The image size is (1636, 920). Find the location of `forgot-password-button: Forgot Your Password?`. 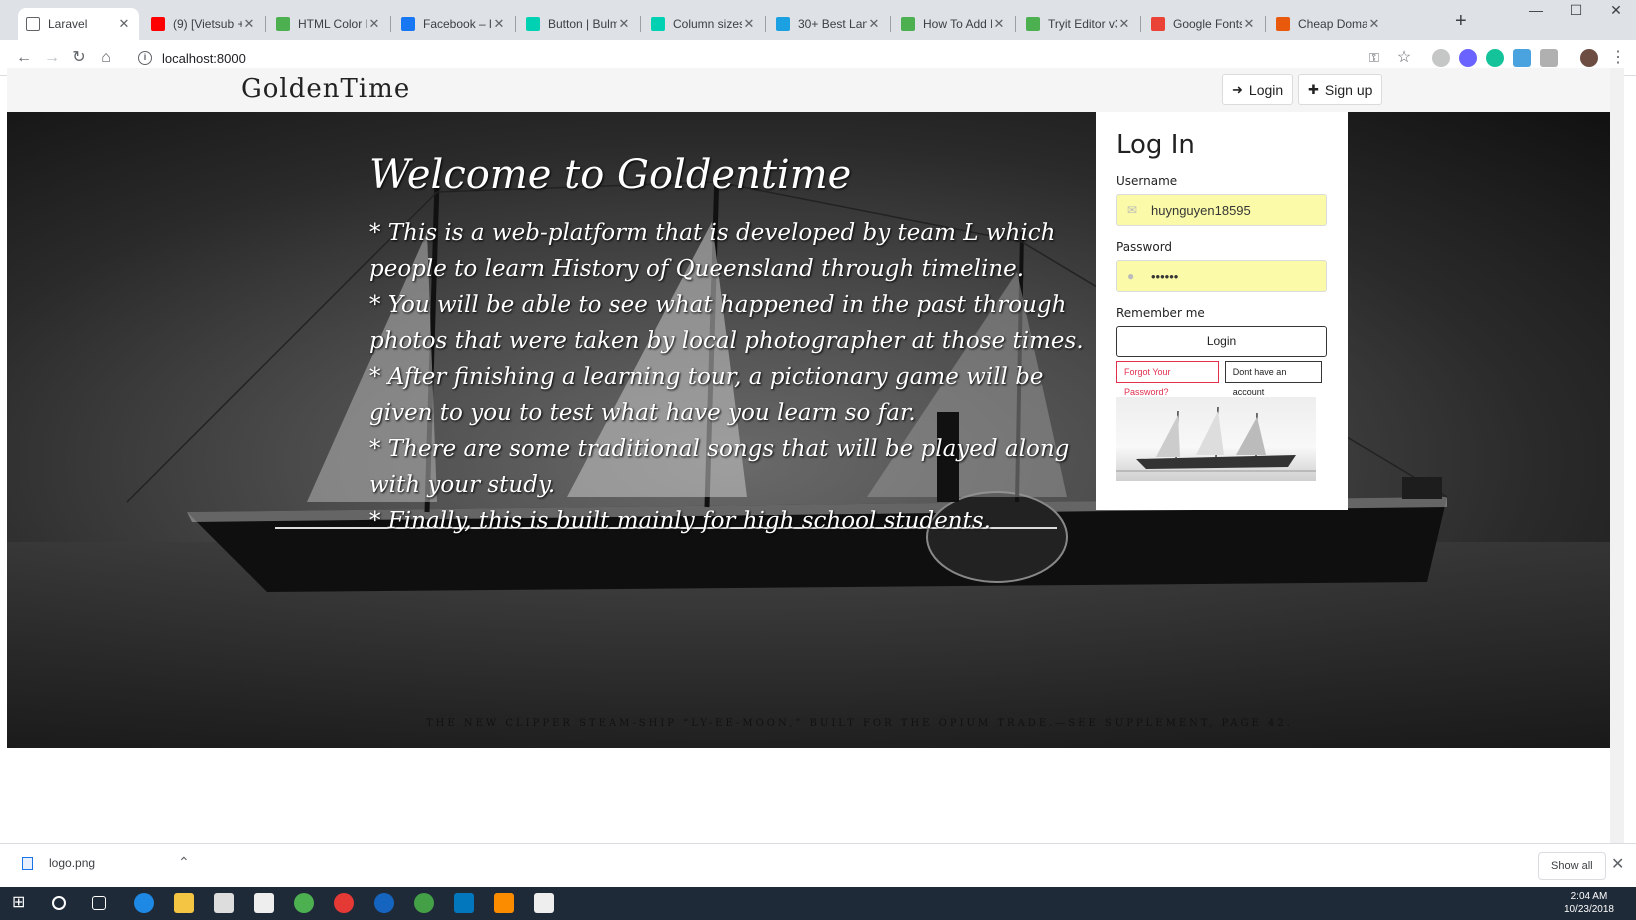

forgot-password-button: Forgot Your Password? is located at coordinates (1167, 379).